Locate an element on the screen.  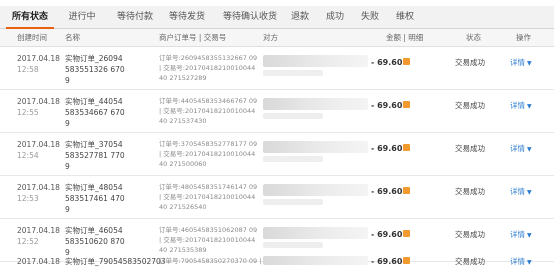
row-date: 2017.04.18 12:53 is located at coordinates (38, 193).